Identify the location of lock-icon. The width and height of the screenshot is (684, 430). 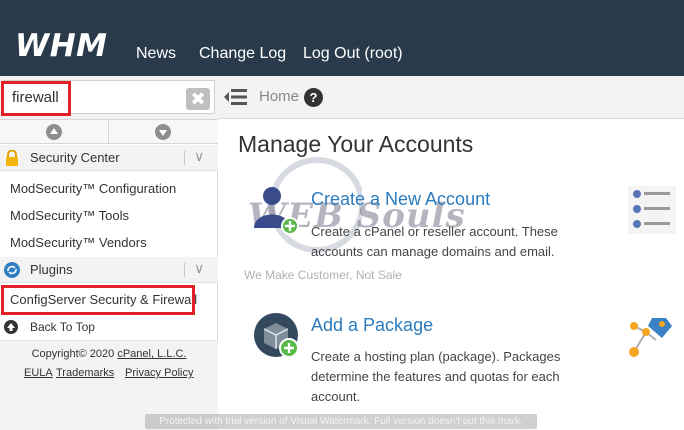
(12, 158).